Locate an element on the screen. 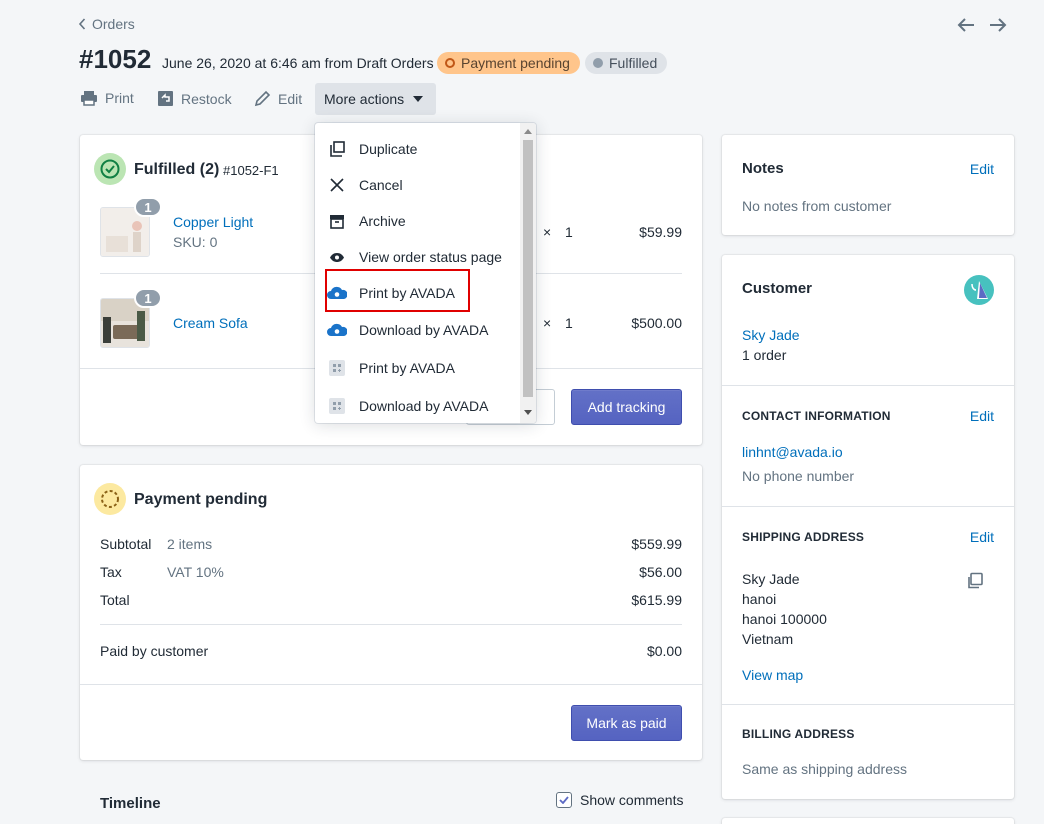 The height and width of the screenshot is (824, 1044). fulfillment-id: #1052-F1 is located at coordinates (251, 170).